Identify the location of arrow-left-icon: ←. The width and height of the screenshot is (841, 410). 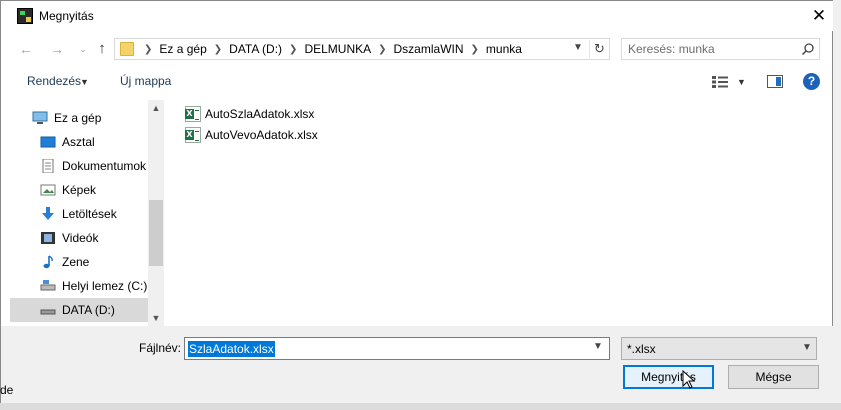
(26, 49).